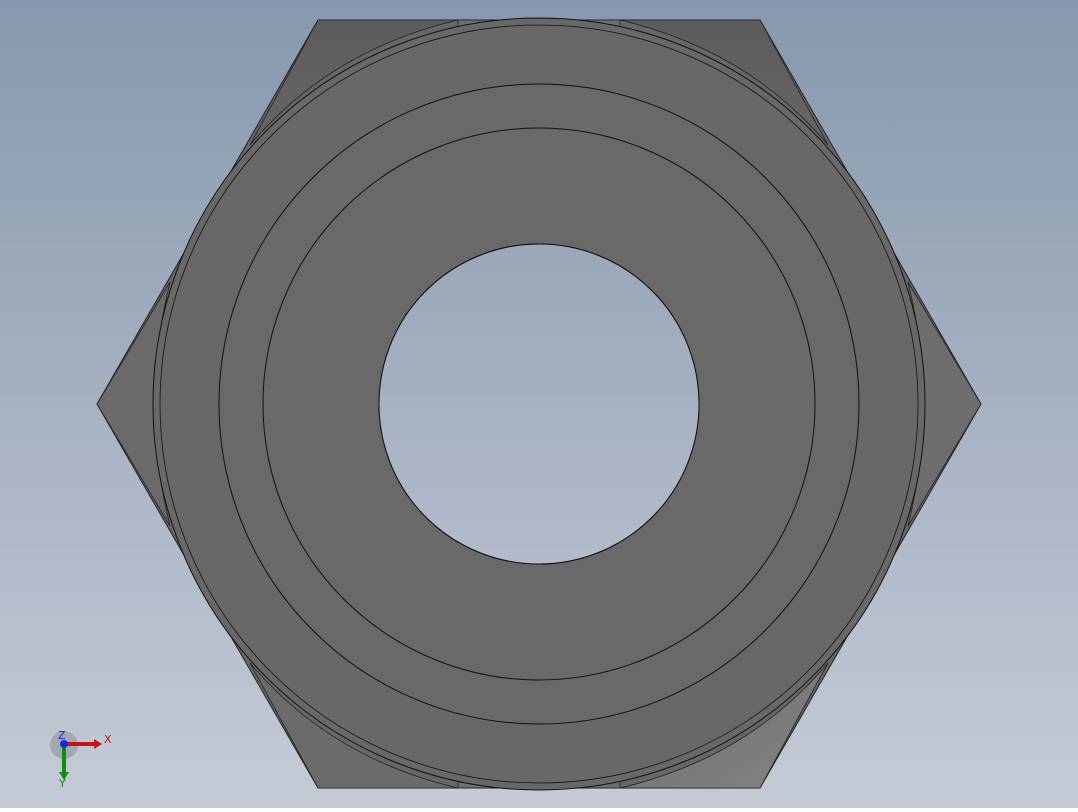 The width and height of the screenshot is (1078, 812). I want to click on orientation-triad: X Y Z, so click(83, 759).